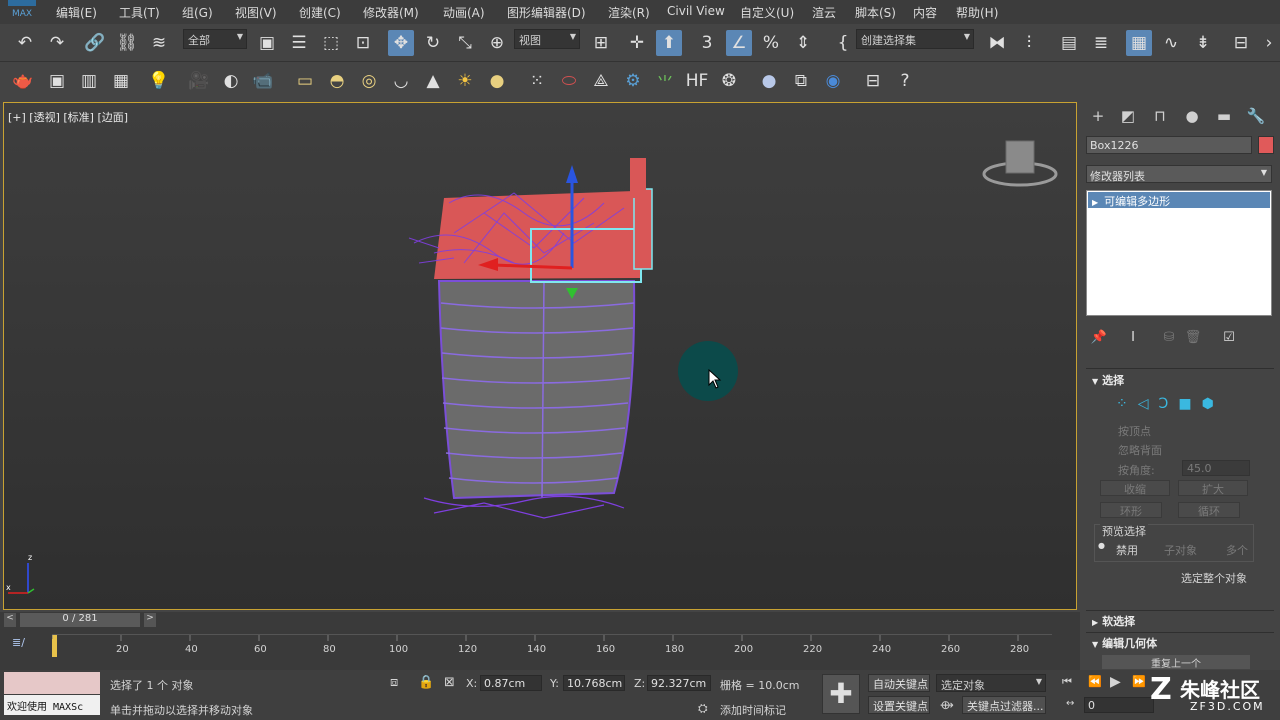 The width and height of the screenshot is (1280, 720). I want to click on gear-icon: ⚙, so click(633, 81).